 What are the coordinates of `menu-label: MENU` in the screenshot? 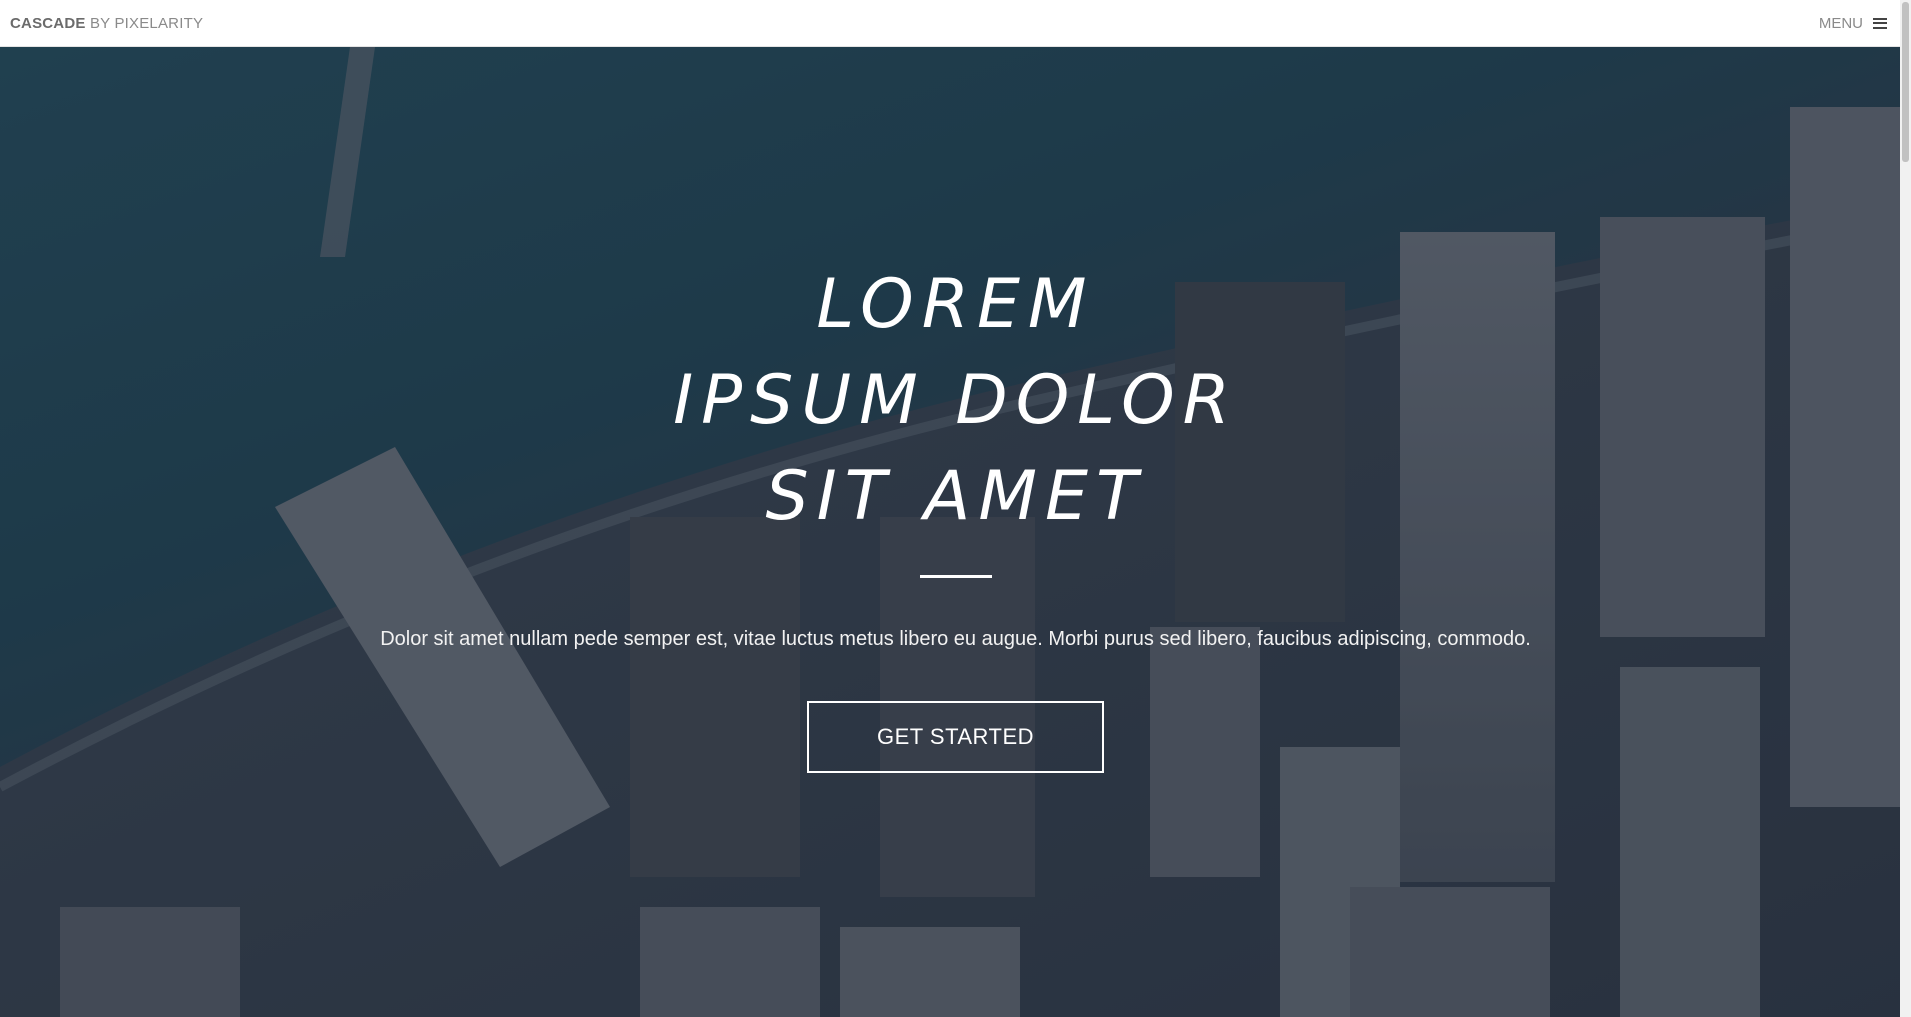 It's located at (1840, 23).